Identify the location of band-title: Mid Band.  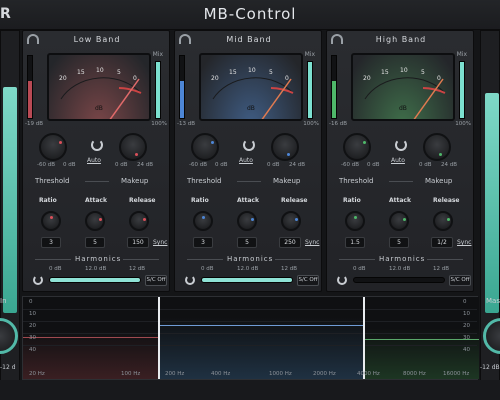
(249, 39).